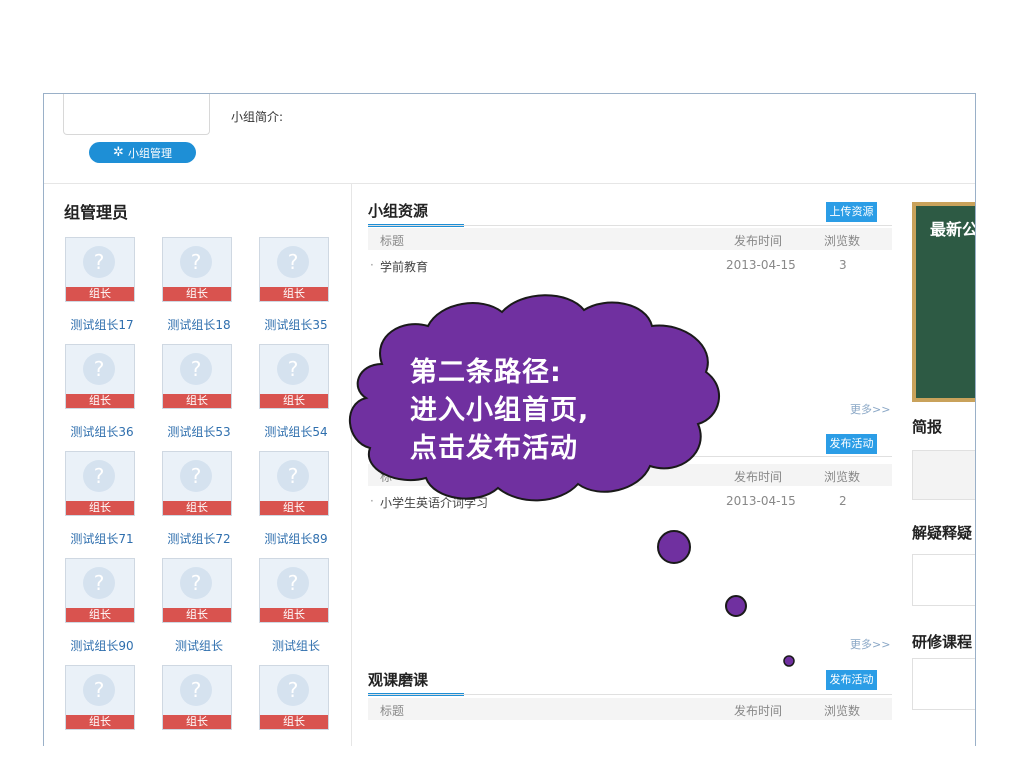 This screenshot has height=768, width=1024. Describe the element at coordinates (843, 501) in the screenshot. I see `row-views: 2` at that location.